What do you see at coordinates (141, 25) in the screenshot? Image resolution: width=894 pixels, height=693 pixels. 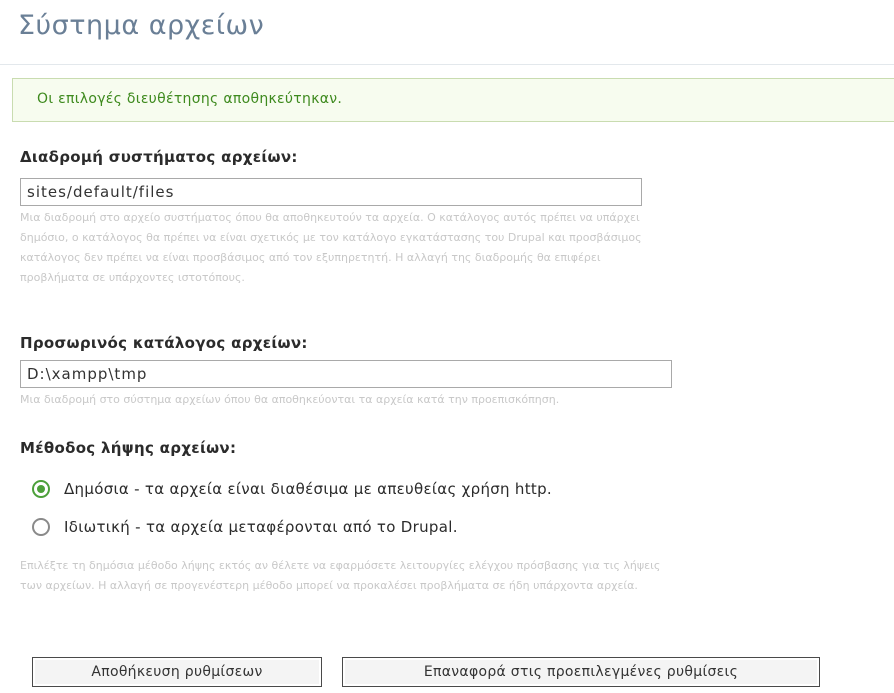 I see `page-title: Σύστημα αρχείων` at bounding box center [141, 25].